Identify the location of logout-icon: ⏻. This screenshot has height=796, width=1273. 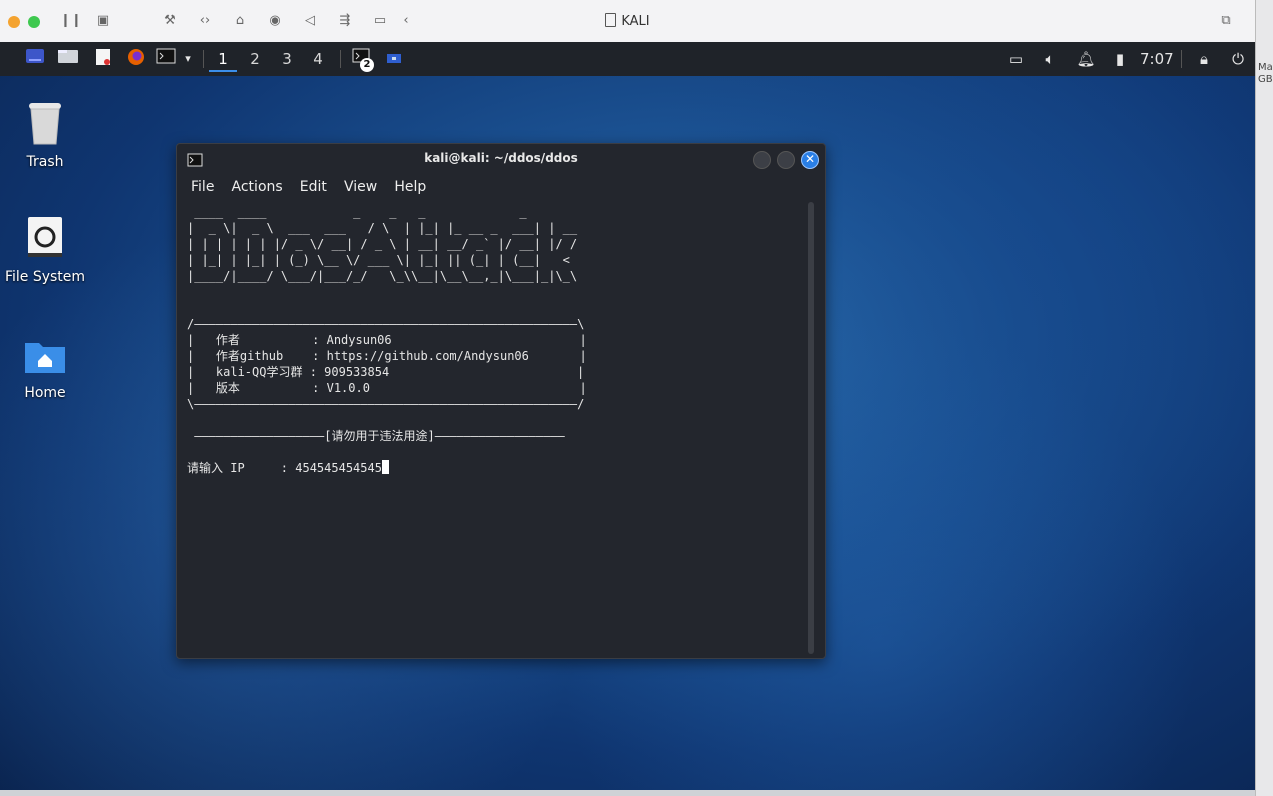
(1238, 59).